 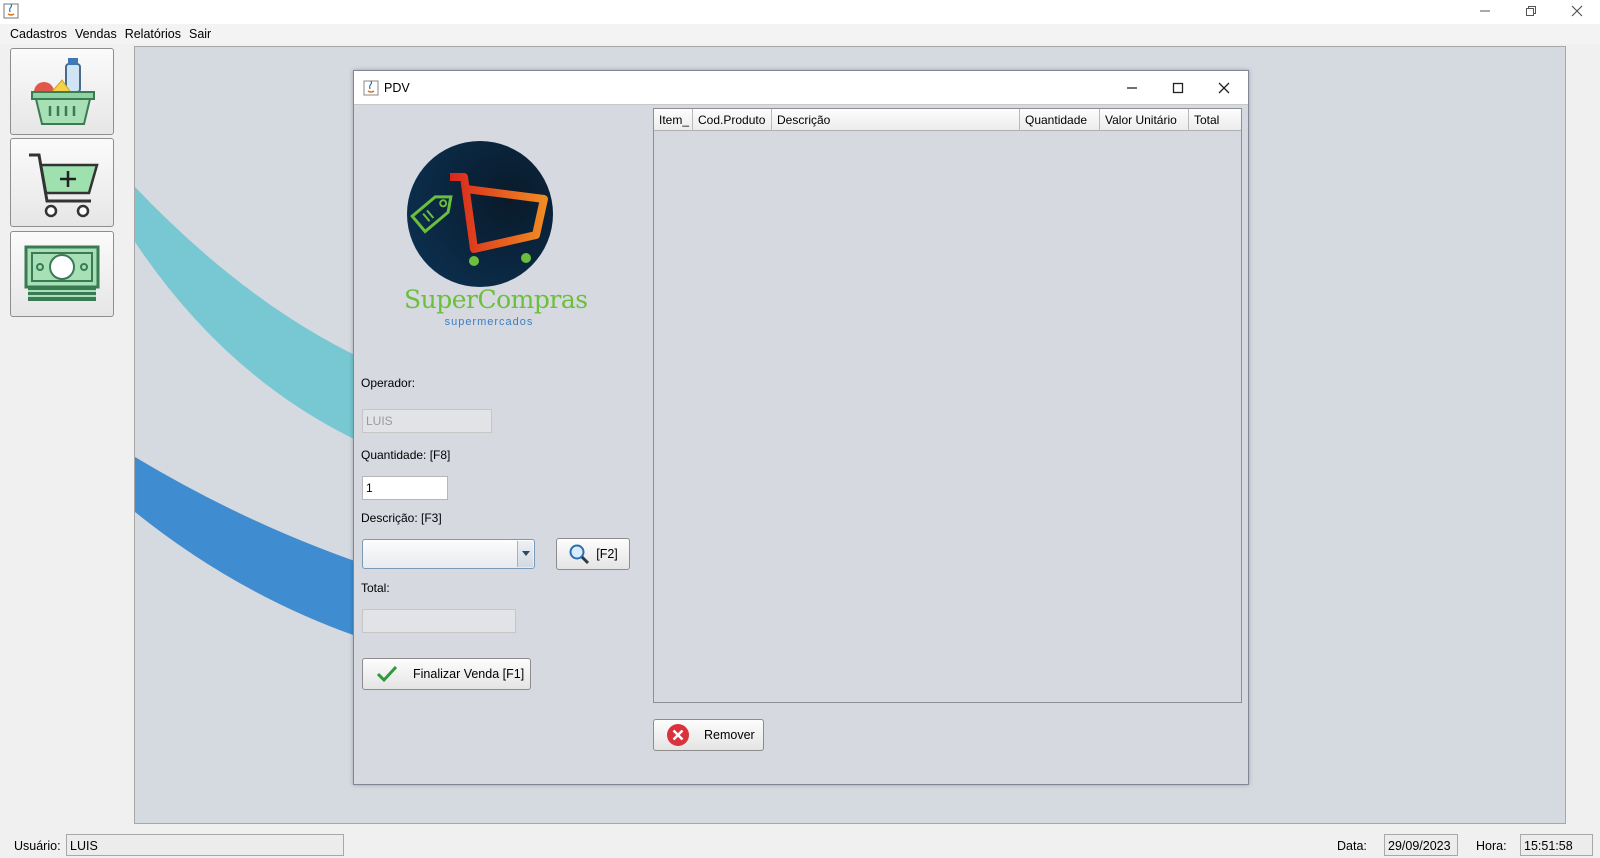 I want to click on products-button, so click(x=62, y=91).